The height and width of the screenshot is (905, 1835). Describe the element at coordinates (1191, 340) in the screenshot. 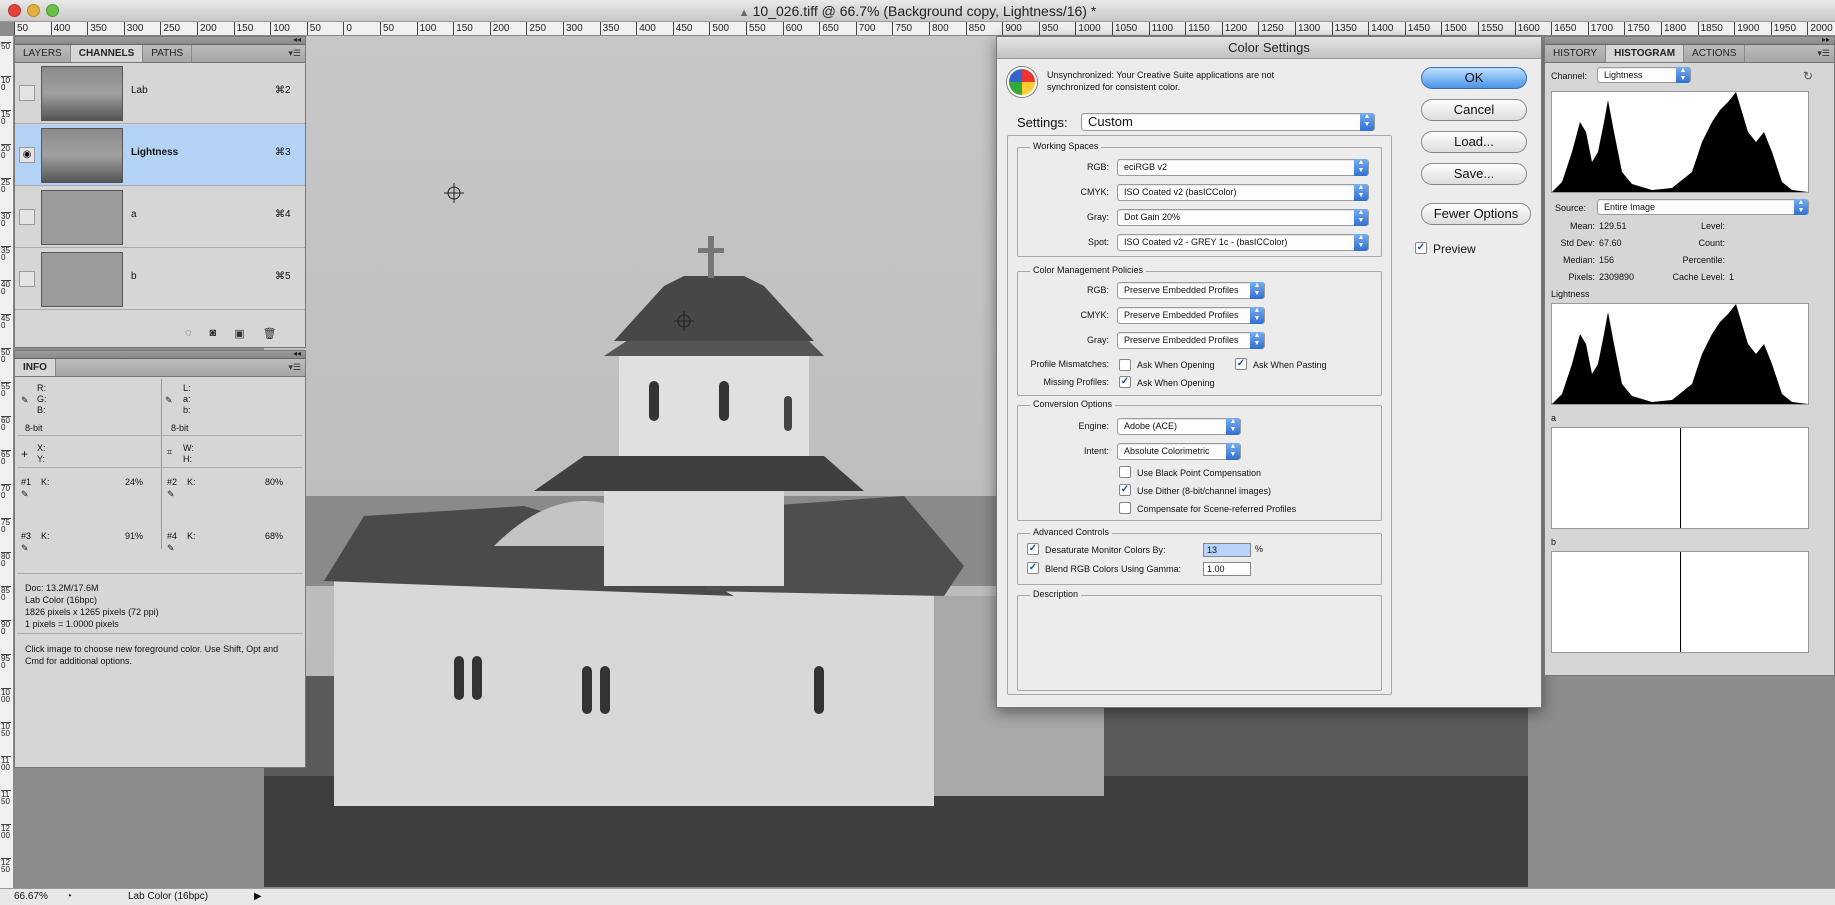

I see `policy-gray-select: Preserve Embedded Profiles ▲ ▼` at that location.